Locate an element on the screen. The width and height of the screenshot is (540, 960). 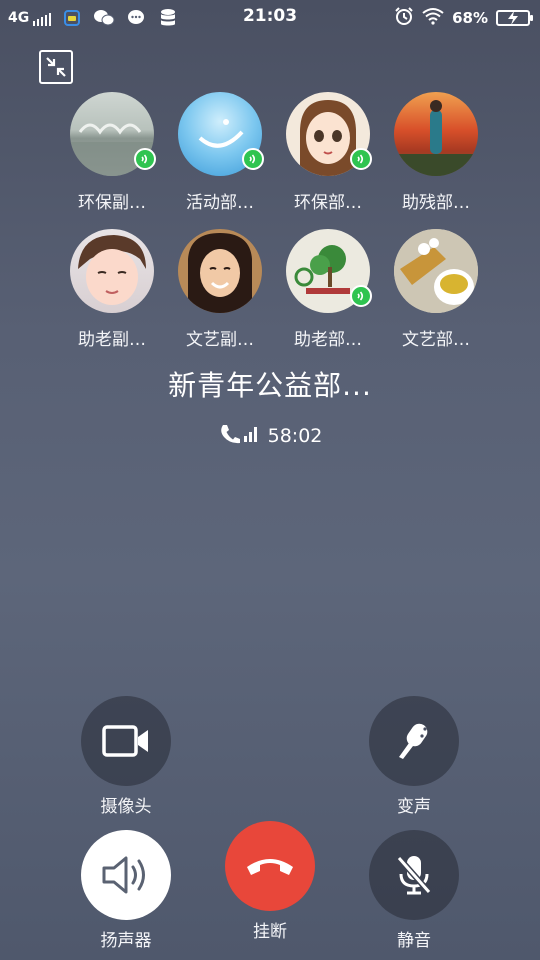
mute-label: 静音 is located at coordinates (414, 941).